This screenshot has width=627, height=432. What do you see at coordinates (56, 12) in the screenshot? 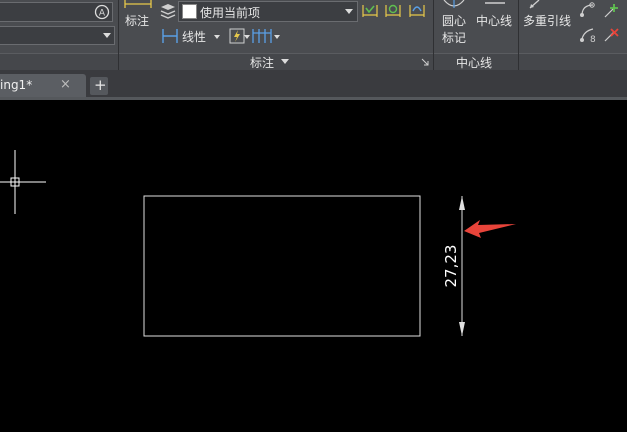
I see `search-box: A` at bounding box center [56, 12].